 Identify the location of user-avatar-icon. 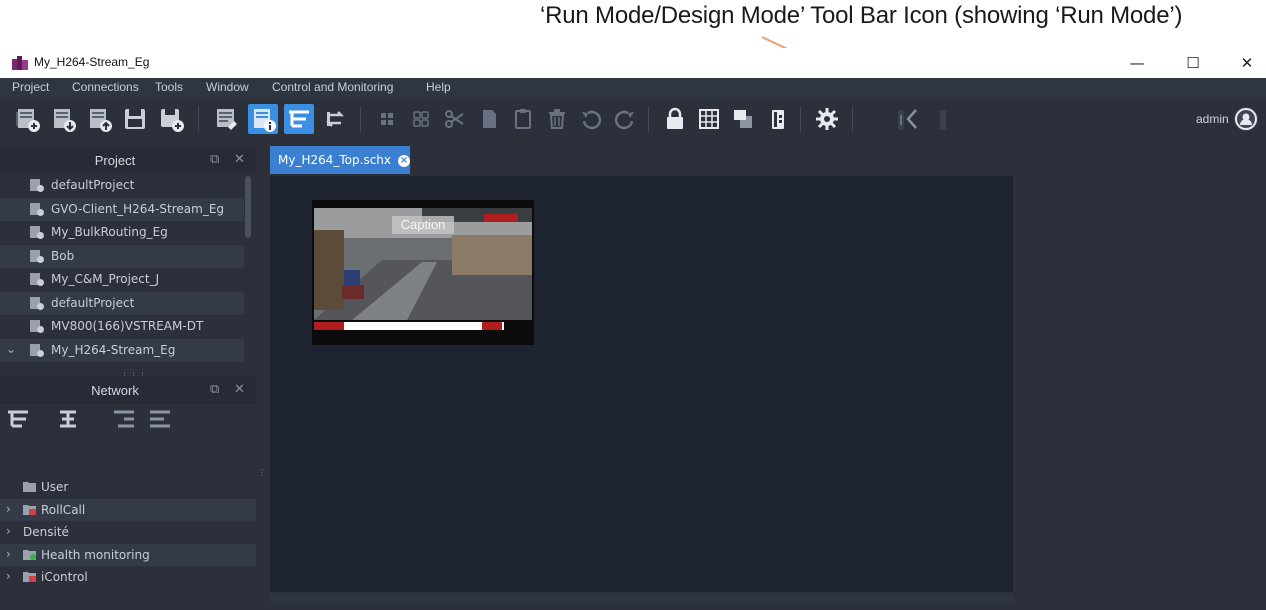
(1246, 119).